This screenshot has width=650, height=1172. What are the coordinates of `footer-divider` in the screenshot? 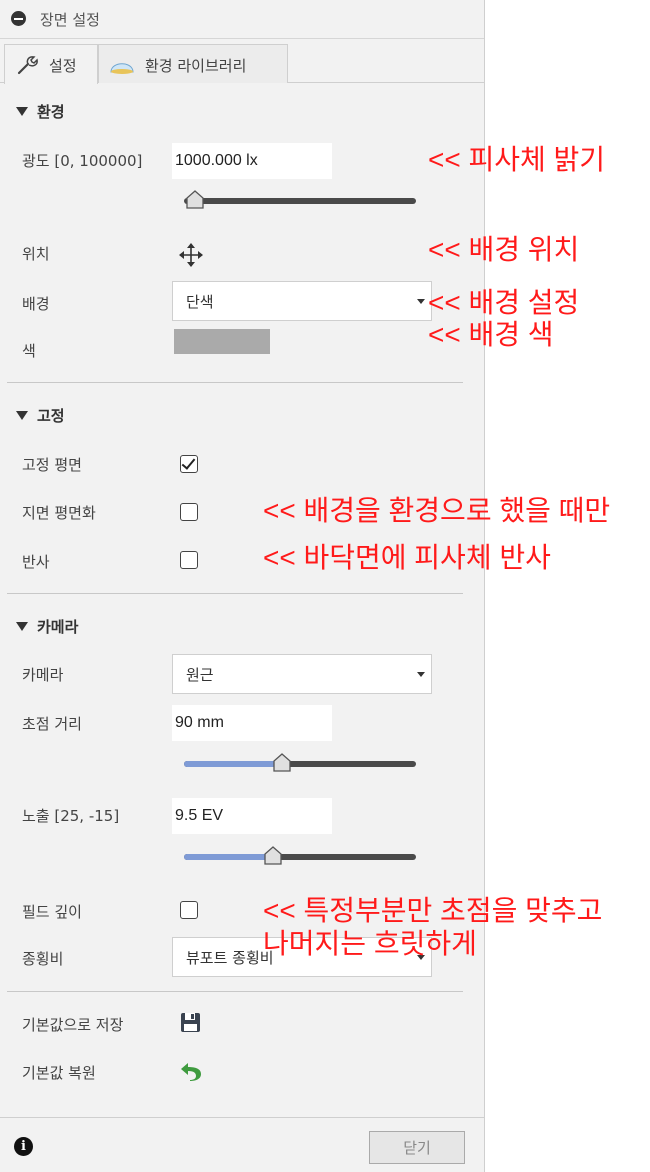 It's located at (242, 1117).